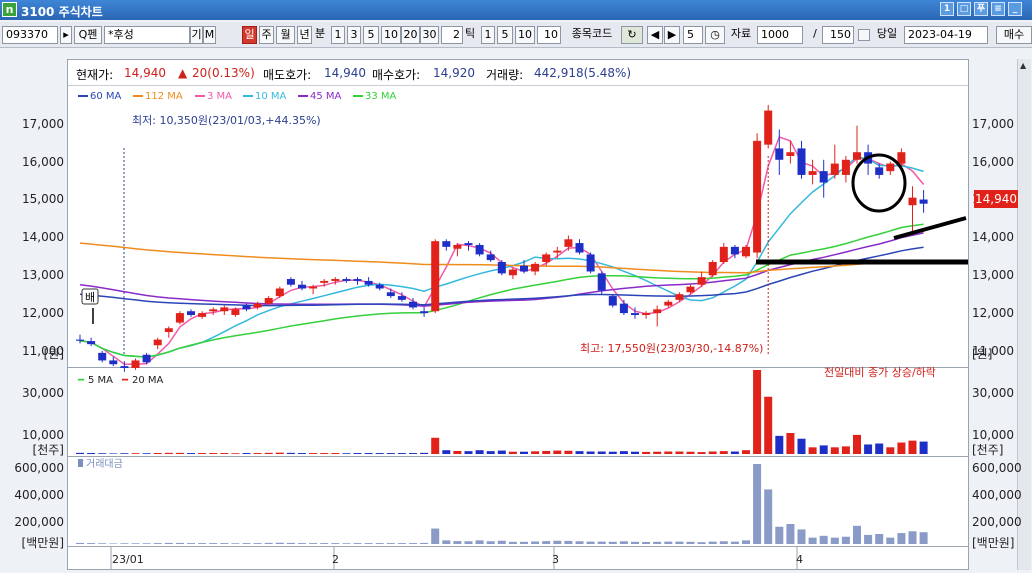  What do you see at coordinates (1015, 9) in the screenshot?
I see `minimize-button: _` at bounding box center [1015, 9].